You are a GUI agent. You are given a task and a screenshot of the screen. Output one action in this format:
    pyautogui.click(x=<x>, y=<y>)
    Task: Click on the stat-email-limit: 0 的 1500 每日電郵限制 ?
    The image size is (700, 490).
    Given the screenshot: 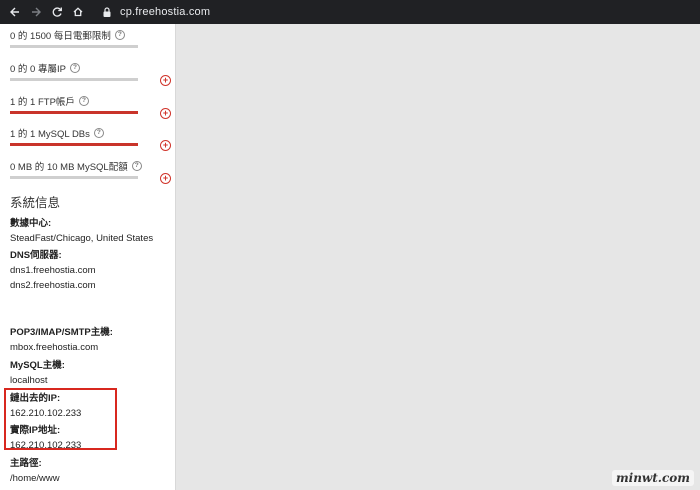 What is the action you would take?
    pyautogui.click(x=90, y=38)
    